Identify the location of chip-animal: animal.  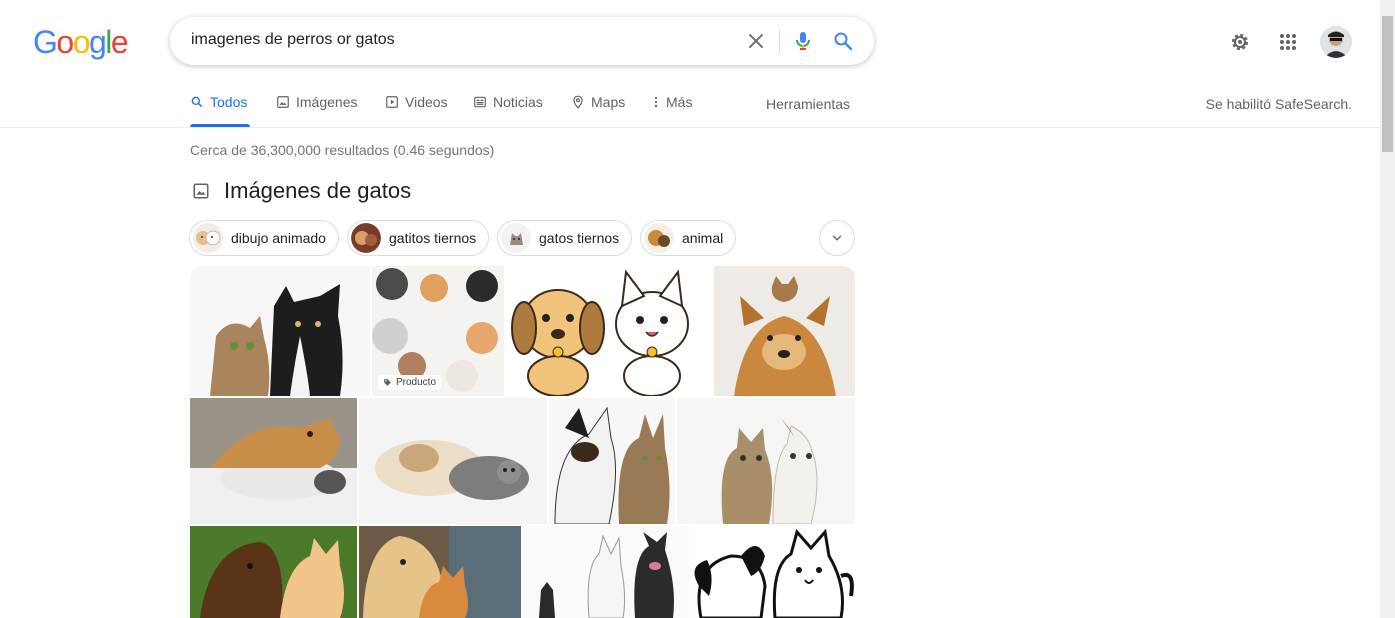
(688, 238).